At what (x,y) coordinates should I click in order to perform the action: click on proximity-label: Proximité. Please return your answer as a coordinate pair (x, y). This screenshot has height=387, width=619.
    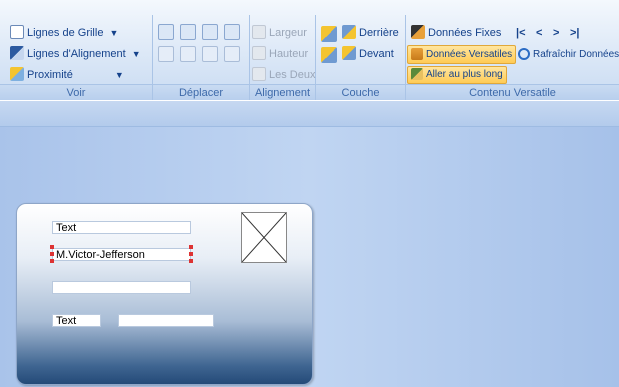
    Looking at the image, I should click on (50, 75).